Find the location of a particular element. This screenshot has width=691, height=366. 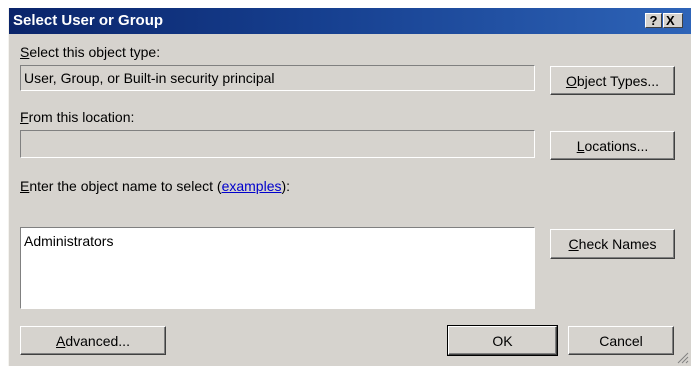

examples-link: examples is located at coordinates (252, 186).